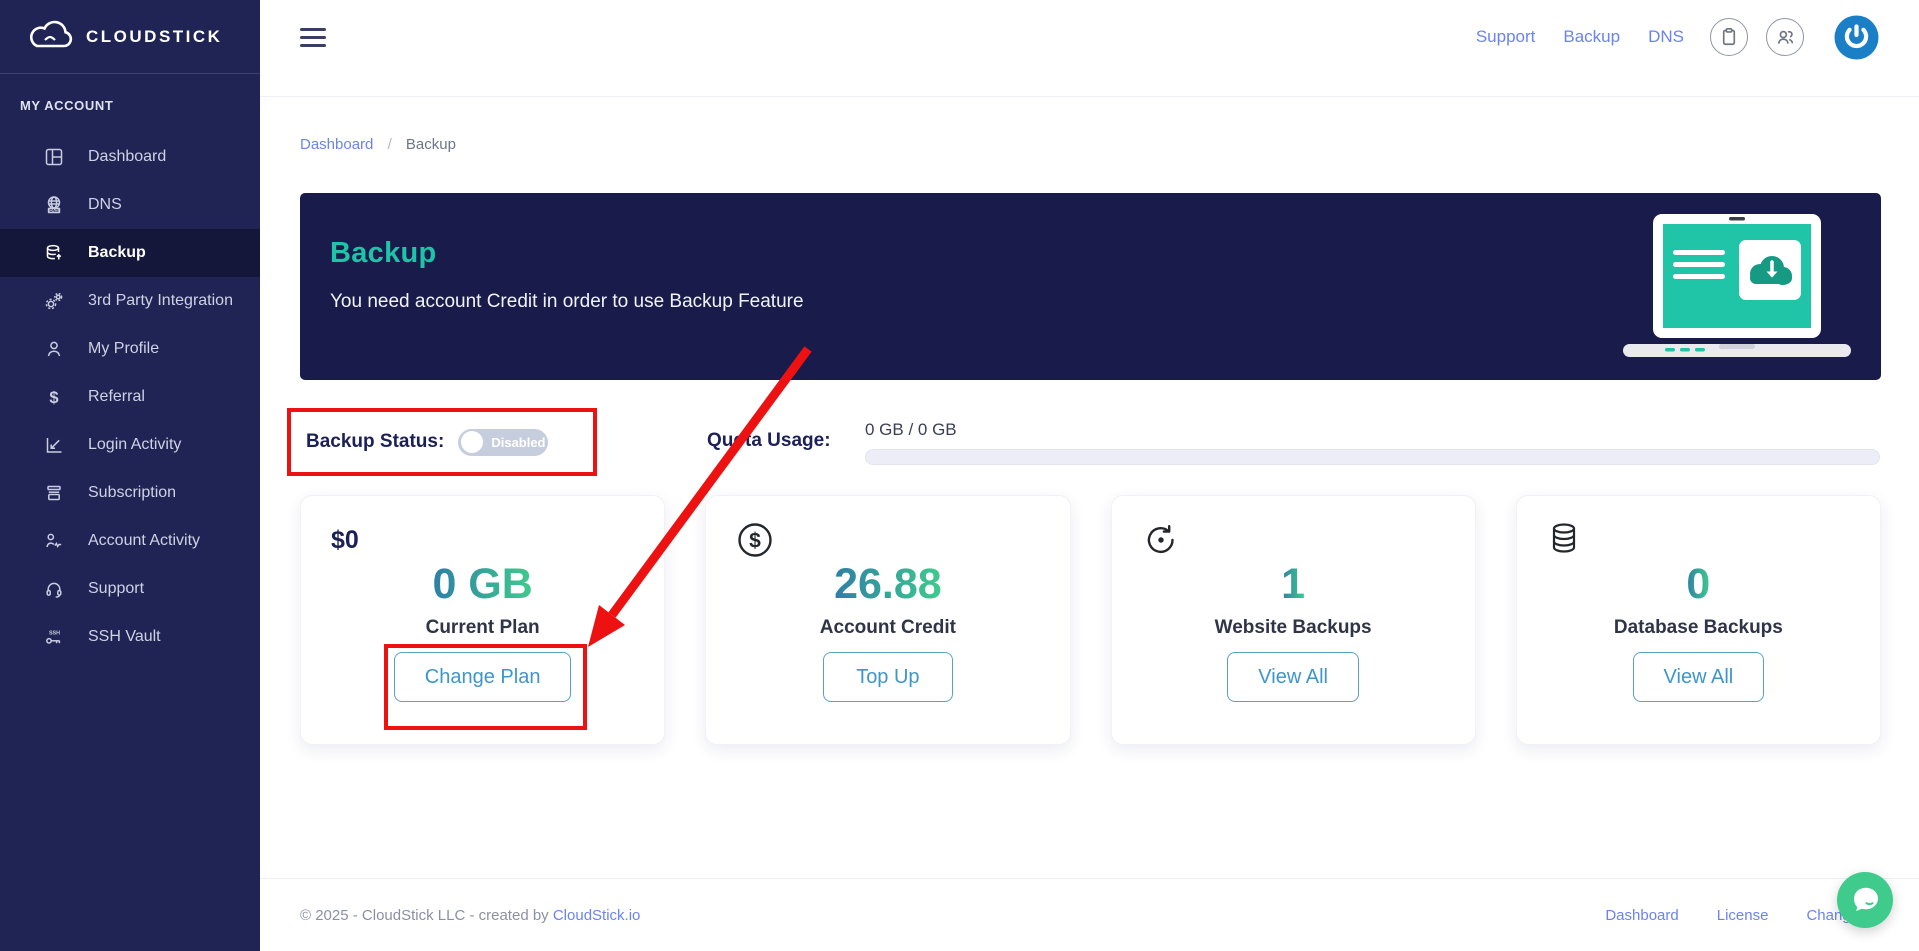  Describe the element at coordinates (1089, 37) in the screenshot. I see `topbar: Support Backup DNS` at that location.